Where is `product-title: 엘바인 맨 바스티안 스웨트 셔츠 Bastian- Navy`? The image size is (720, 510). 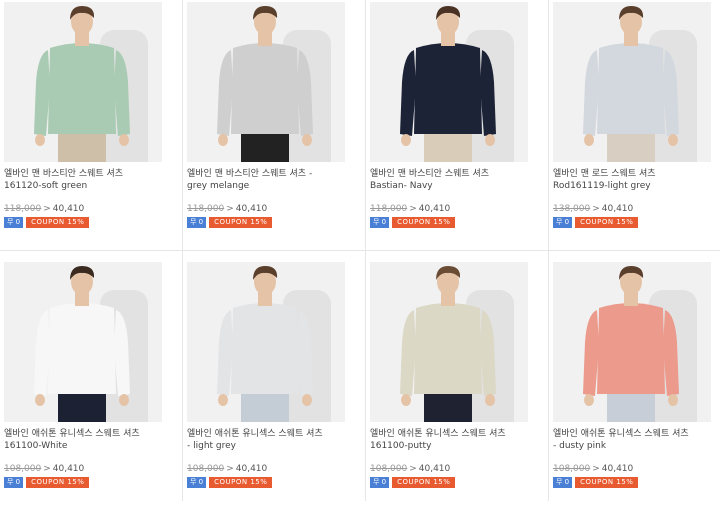
product-title: 엘바인 맨 바스티안 스웨트 셔츠 Bastian- Navy is located at coordinates (458, 180).